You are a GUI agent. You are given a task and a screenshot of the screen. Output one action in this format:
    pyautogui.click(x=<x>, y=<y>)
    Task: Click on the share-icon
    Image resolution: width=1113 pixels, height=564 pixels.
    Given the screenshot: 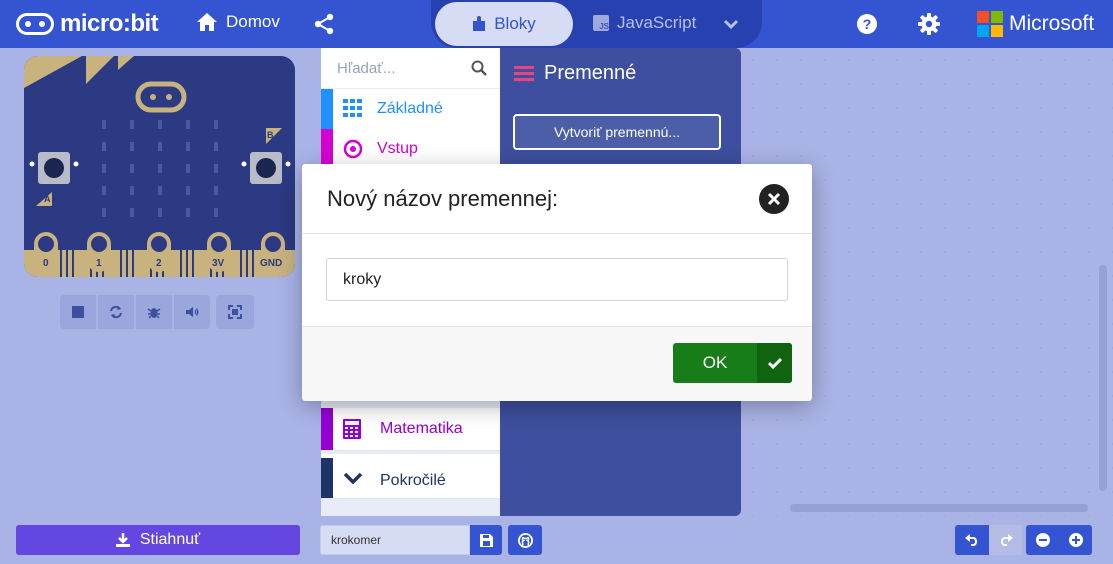 What is the action you would take?
    pyautogui.click(x=324, y=24)
    